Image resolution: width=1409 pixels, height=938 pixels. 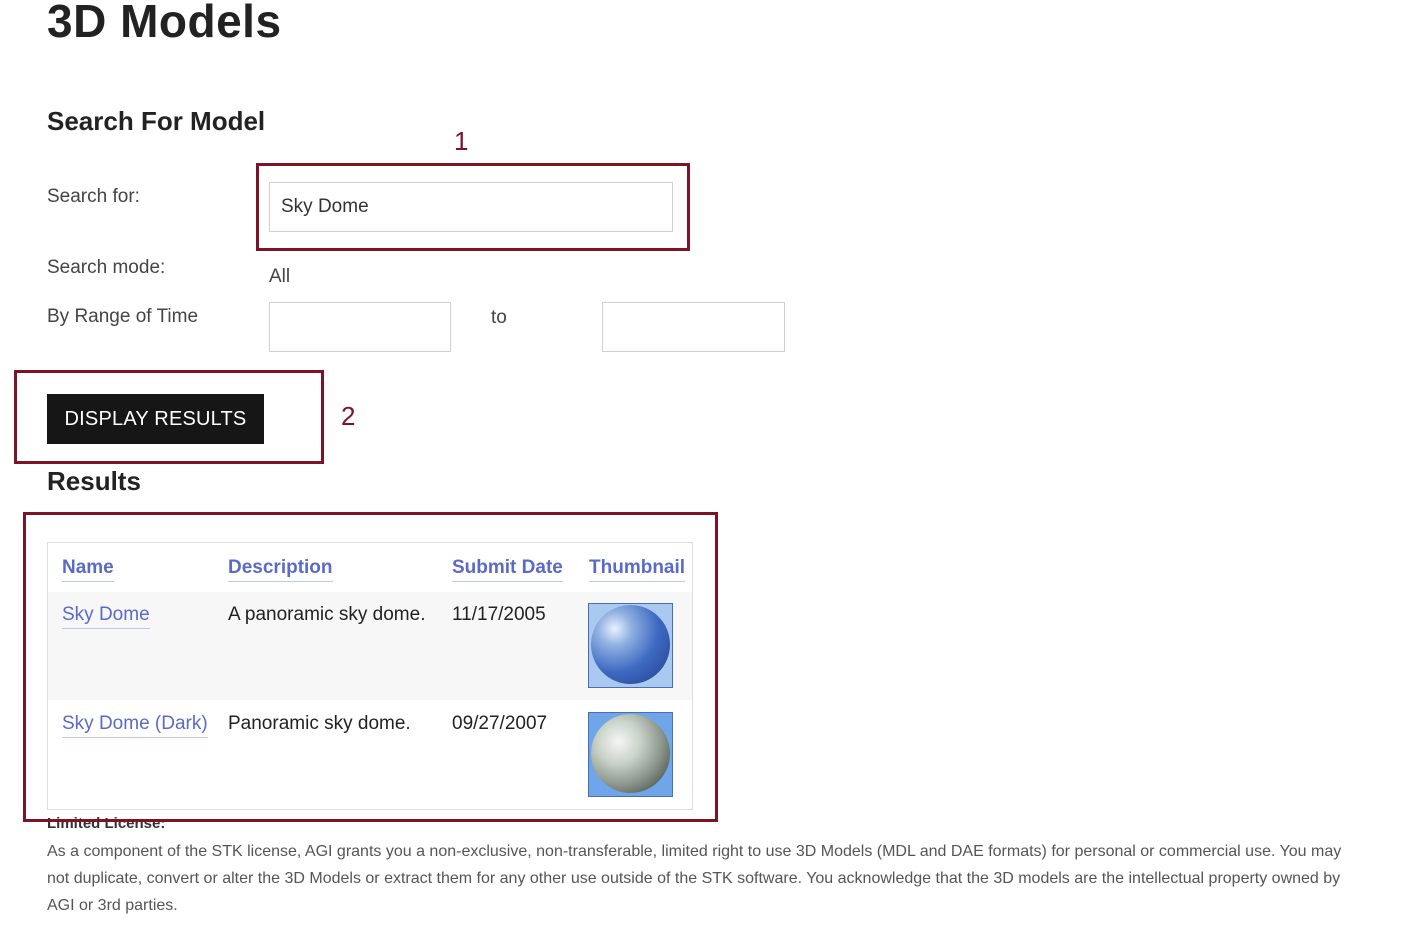 I want to click on search-mode-label: Search mode:, so click(x=106, y=267).